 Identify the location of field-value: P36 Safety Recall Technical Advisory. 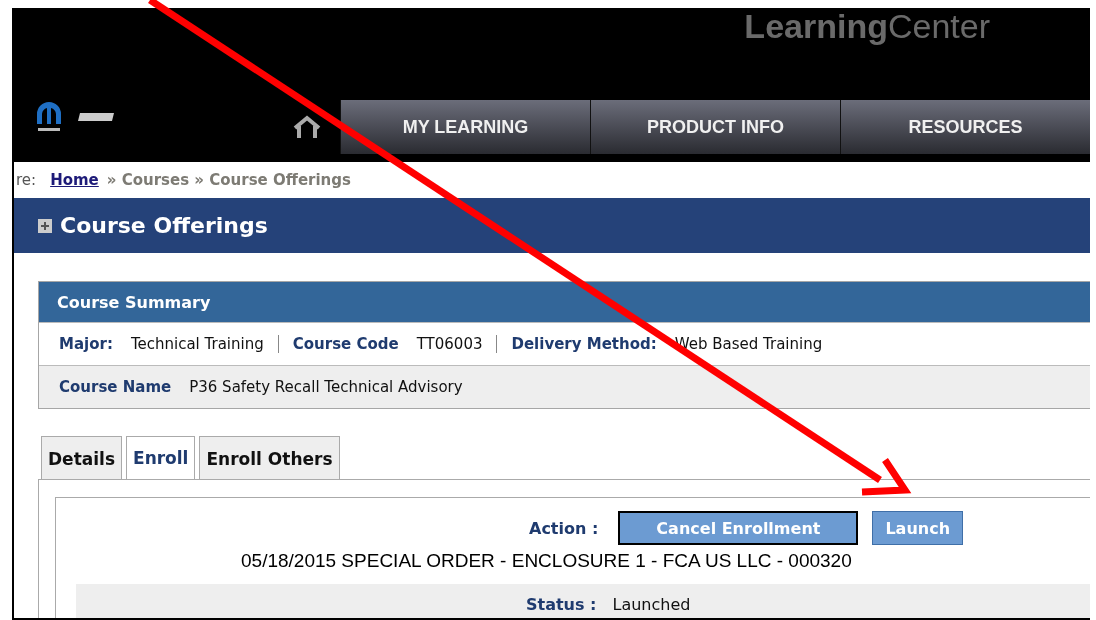
(326, 387).